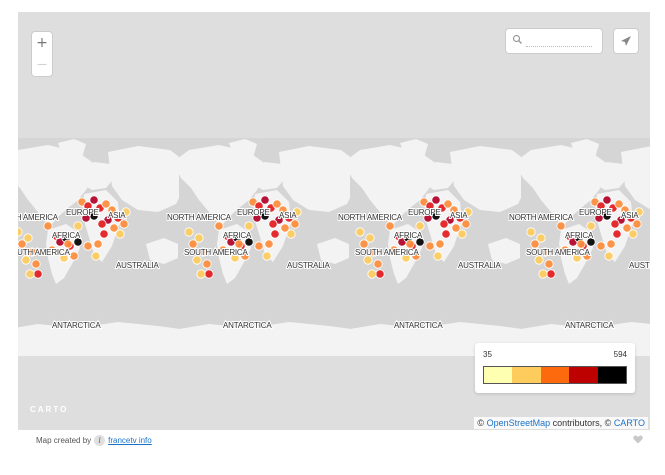 This screenshot has height=475, width=665. What do you see at coordinates (519, 423) in the screenshot?
I see `openstreetmap-link: OpenStreetMap` at bounding box center [519, 423].